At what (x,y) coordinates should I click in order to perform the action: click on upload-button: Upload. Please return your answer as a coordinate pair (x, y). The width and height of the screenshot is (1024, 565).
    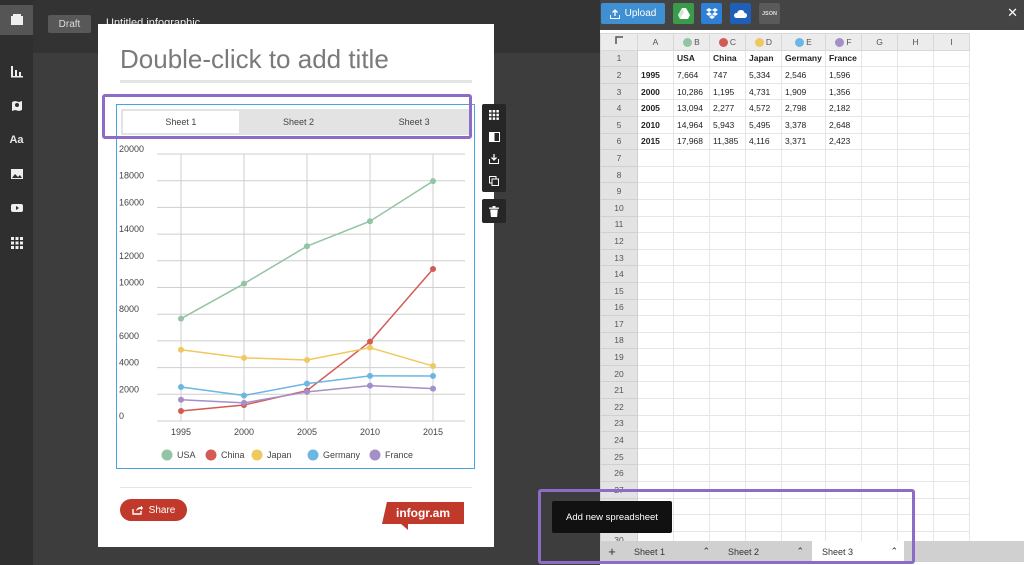
    Looking at the image, I should click on (633, 13).